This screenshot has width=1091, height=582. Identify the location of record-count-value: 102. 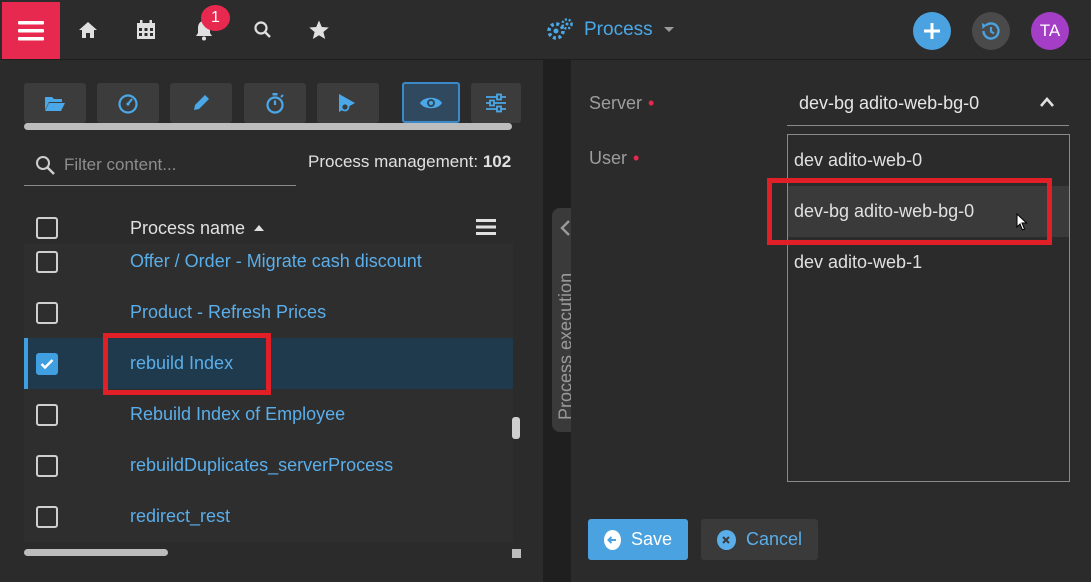
(497, 161).